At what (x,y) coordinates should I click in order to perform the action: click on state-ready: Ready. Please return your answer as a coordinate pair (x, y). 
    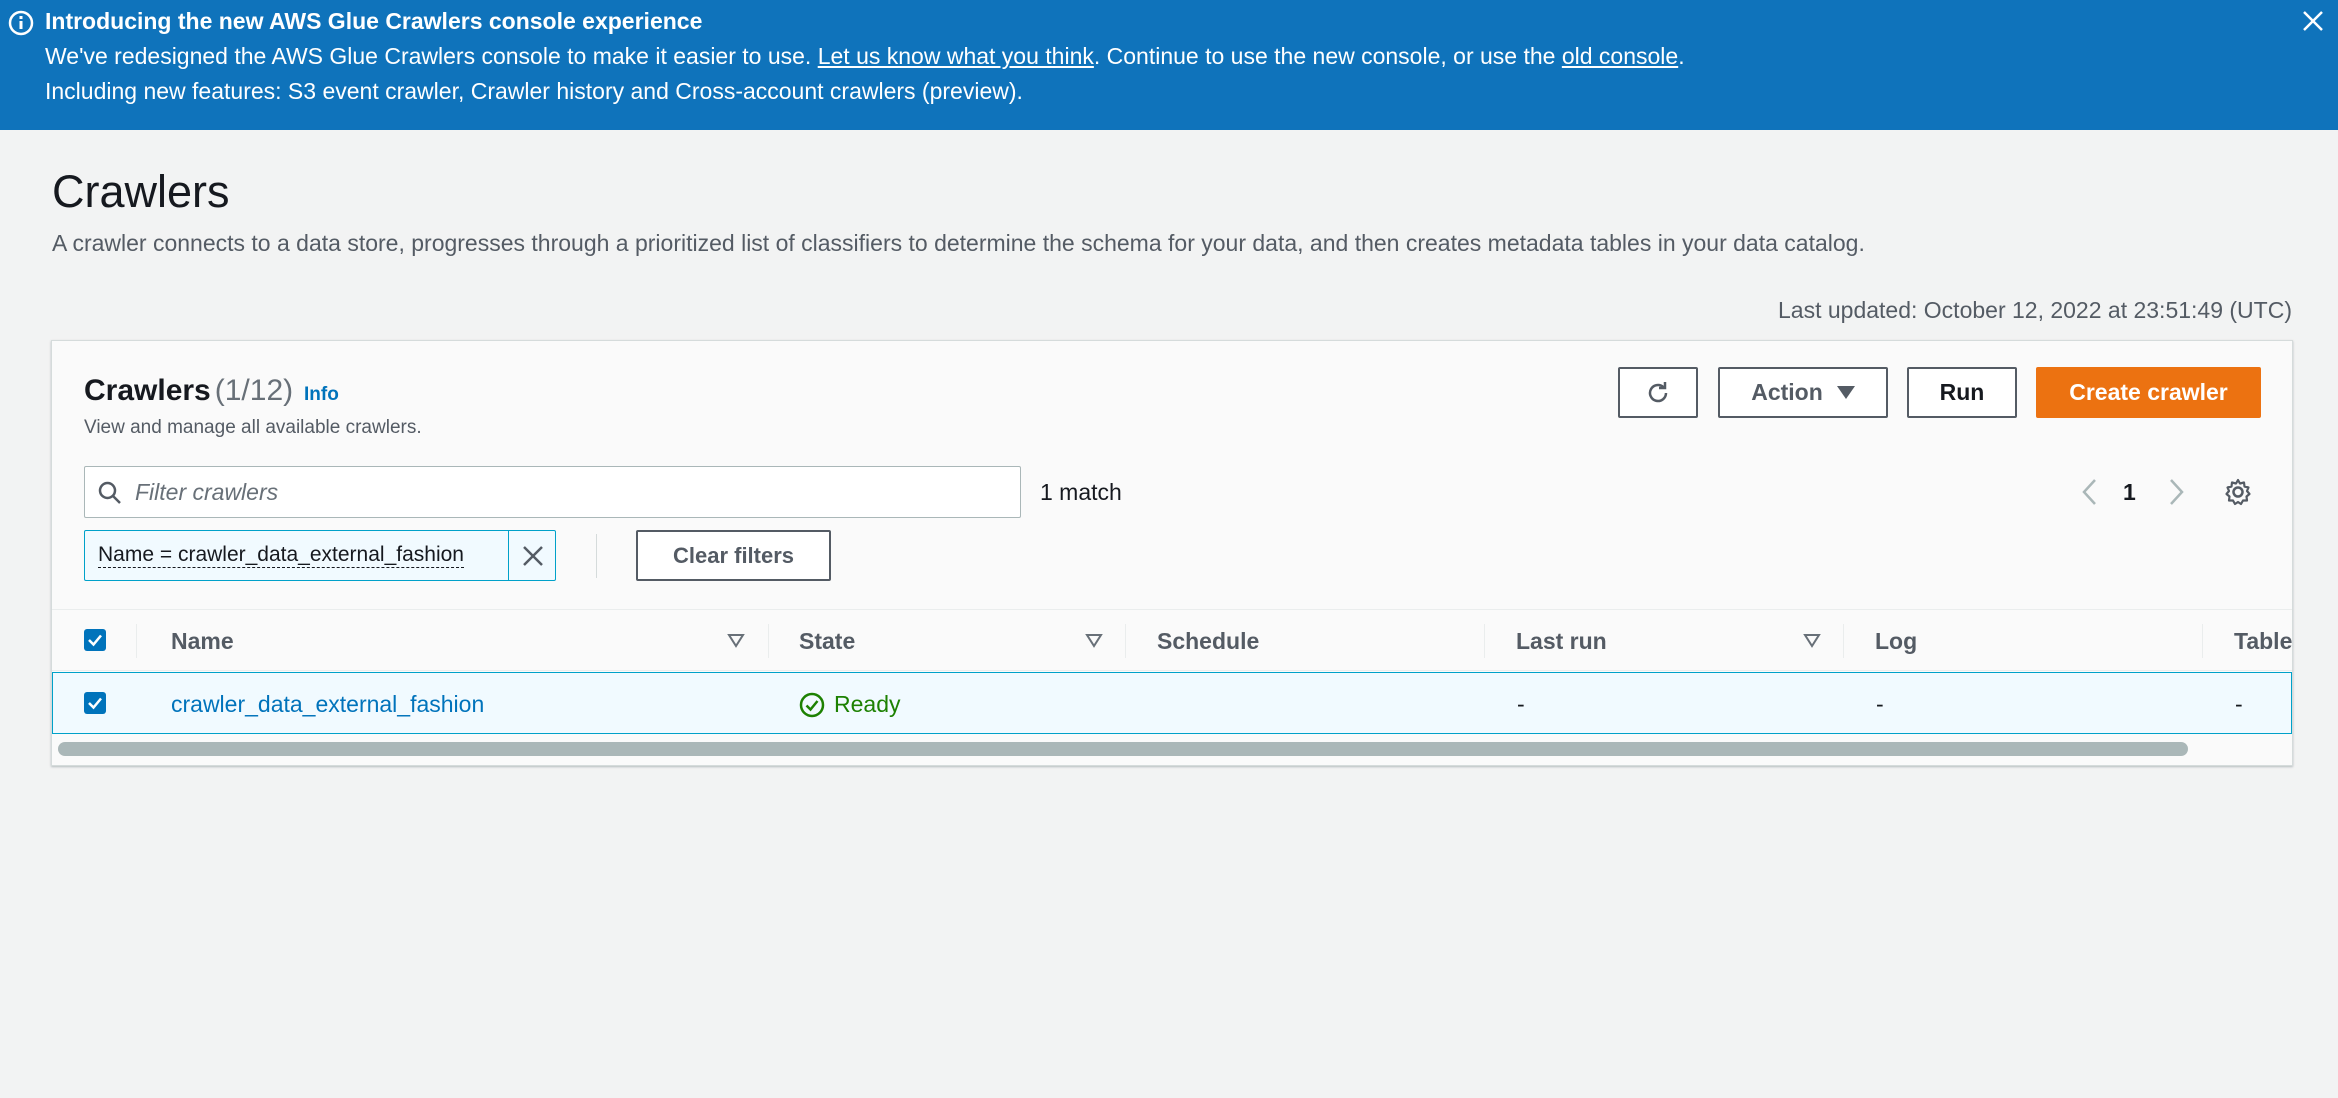
    Looking at the image, I should click on (867, 704).